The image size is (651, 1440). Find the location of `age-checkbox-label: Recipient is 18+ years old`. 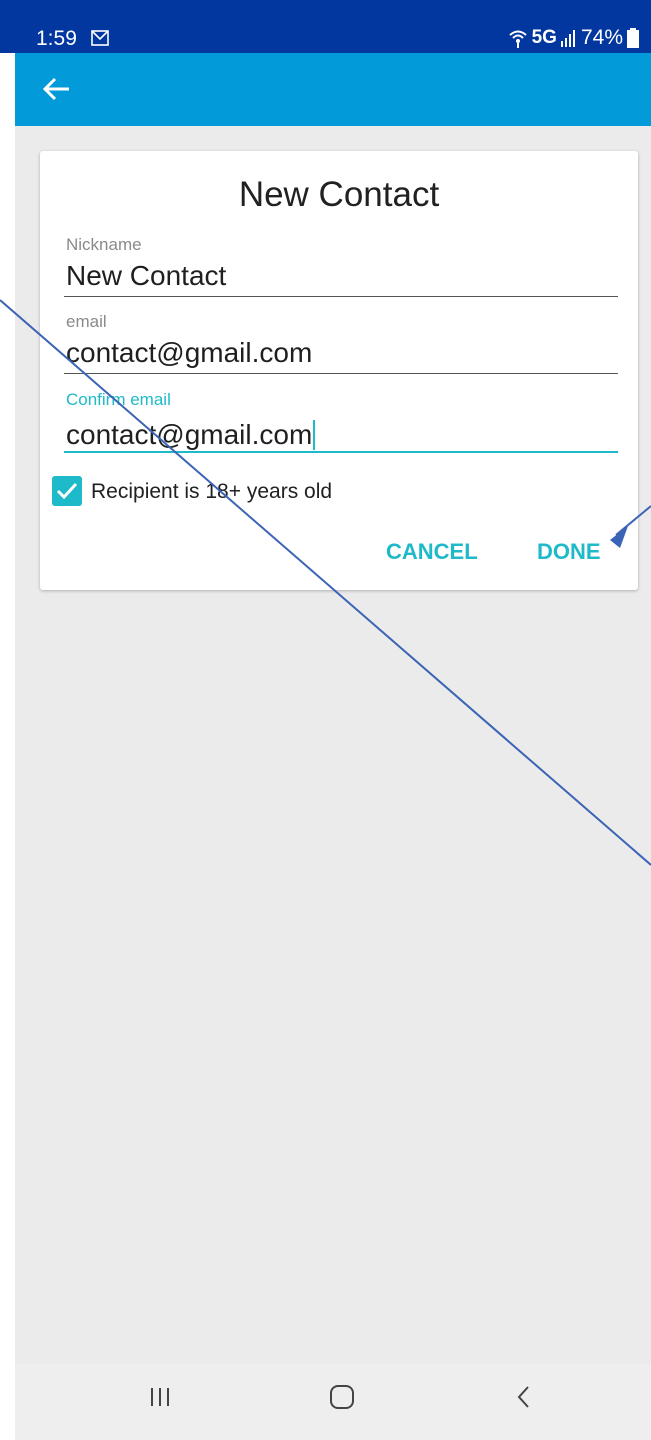

age-checkbox-label: Recipient is 18+ years old is located at coordinates (211, 492).